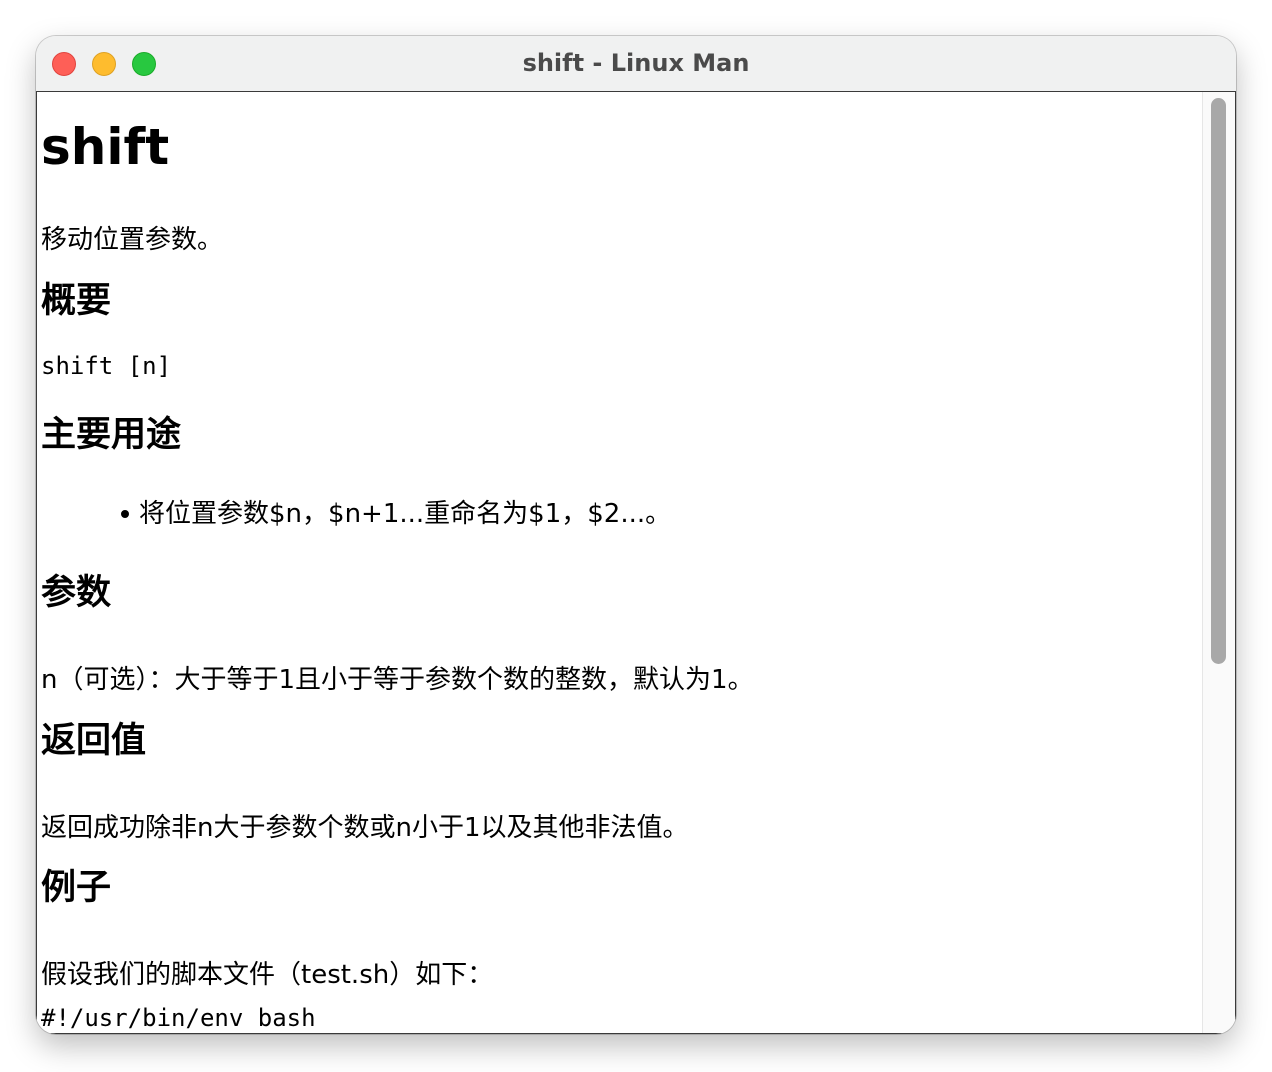 The width and height of the screenshot is (1272, 1072). Describe the element at coordinates (267, 975) in the screenshot. I see `example-intro: 假设我们的脚本文件（test.sh）如下：` at that location.